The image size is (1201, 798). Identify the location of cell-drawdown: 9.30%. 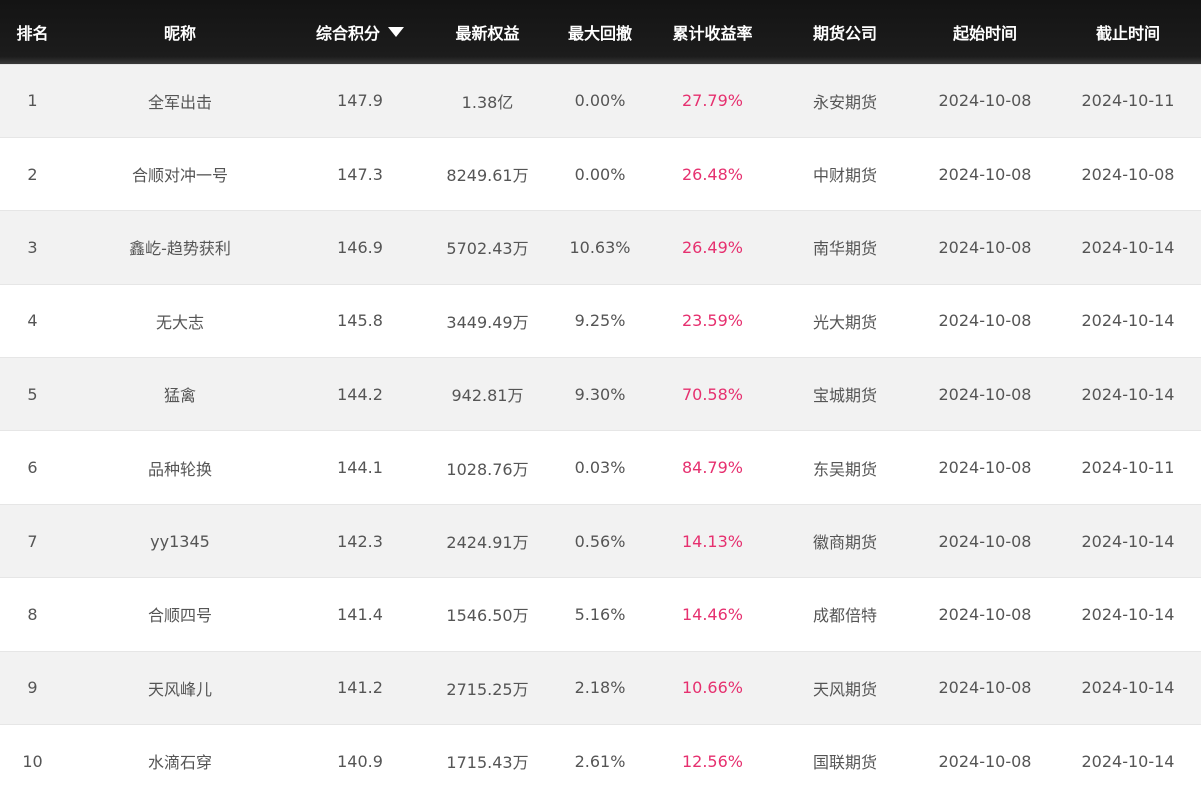
(600, 394).